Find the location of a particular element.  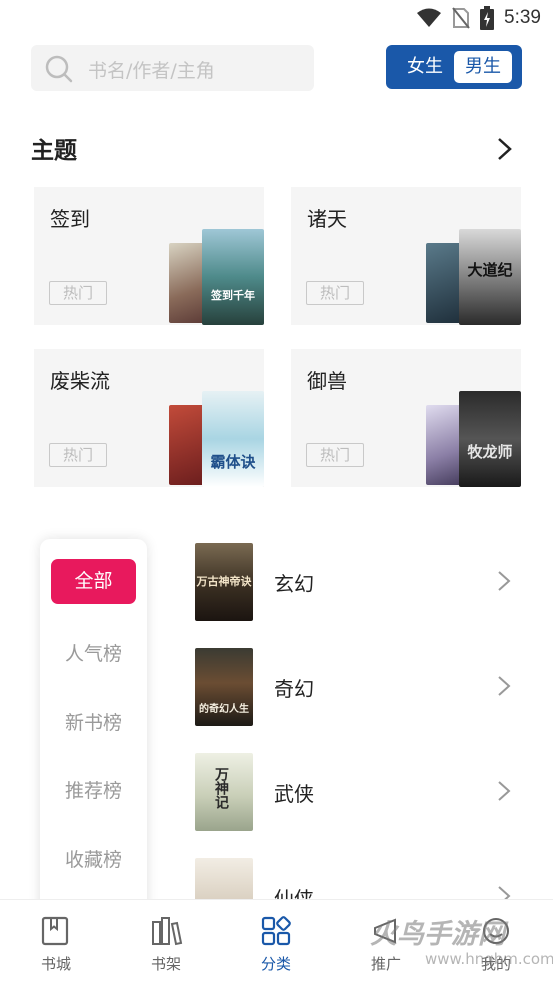

genre-row-wuxia: 万神记 武侠 is located at coordinates (360, 792).